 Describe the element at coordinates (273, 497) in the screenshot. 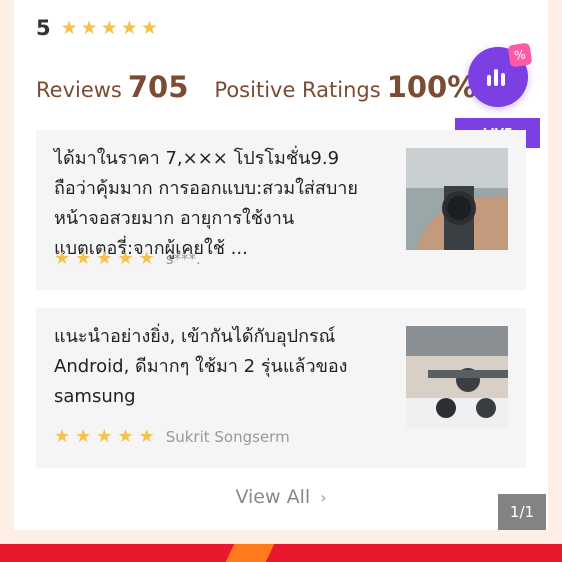

I see `view-all-label: View All` at that location.